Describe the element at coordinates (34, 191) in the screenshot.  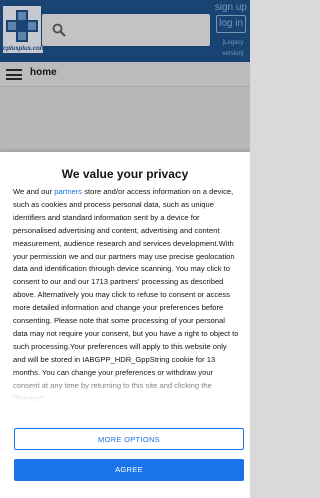
I see `consent-text-start: We and our` at that location.